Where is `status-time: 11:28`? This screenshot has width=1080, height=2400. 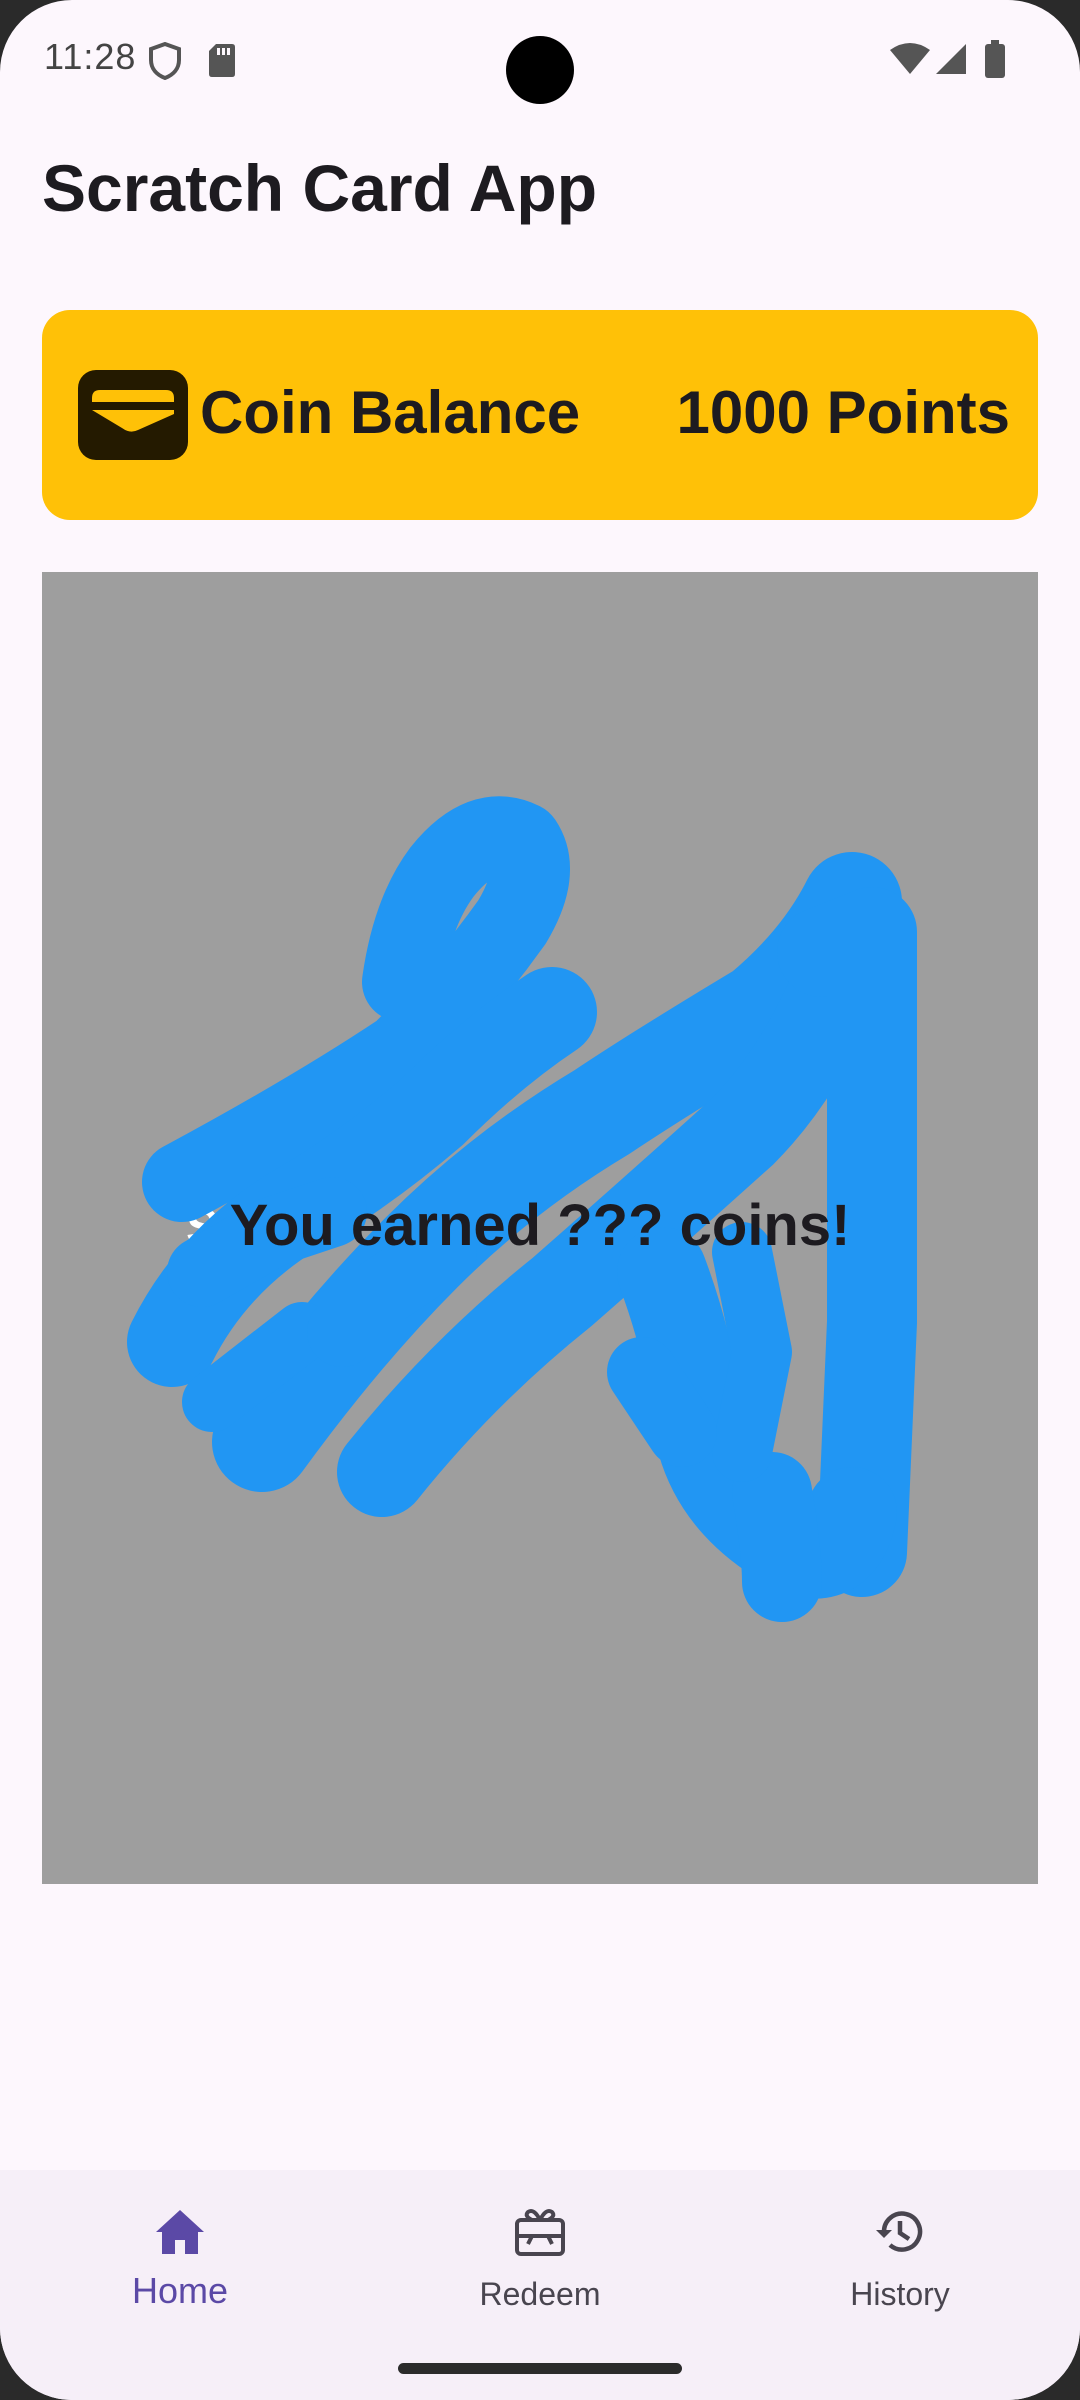
status-time: 11:28 is located at coordinates (90, 56).